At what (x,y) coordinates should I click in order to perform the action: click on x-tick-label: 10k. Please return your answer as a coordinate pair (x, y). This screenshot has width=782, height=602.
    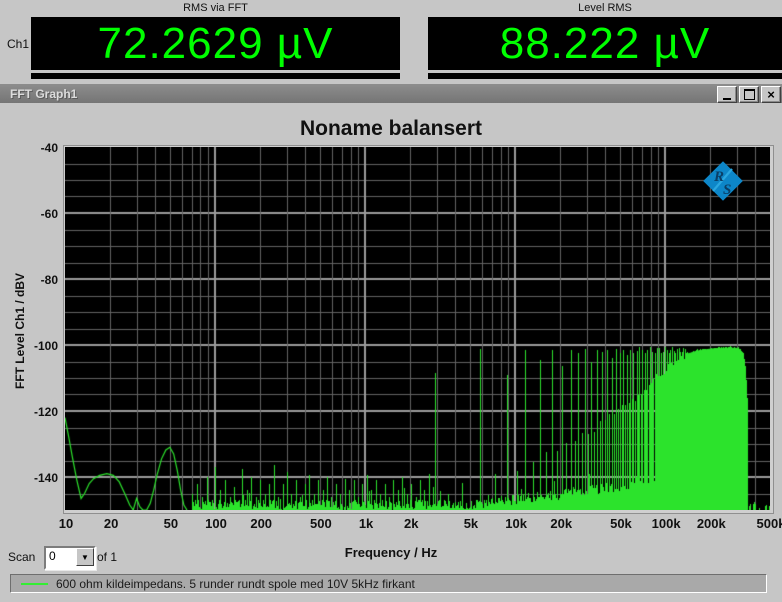
    Looking at the image, I should click on (516, 523).